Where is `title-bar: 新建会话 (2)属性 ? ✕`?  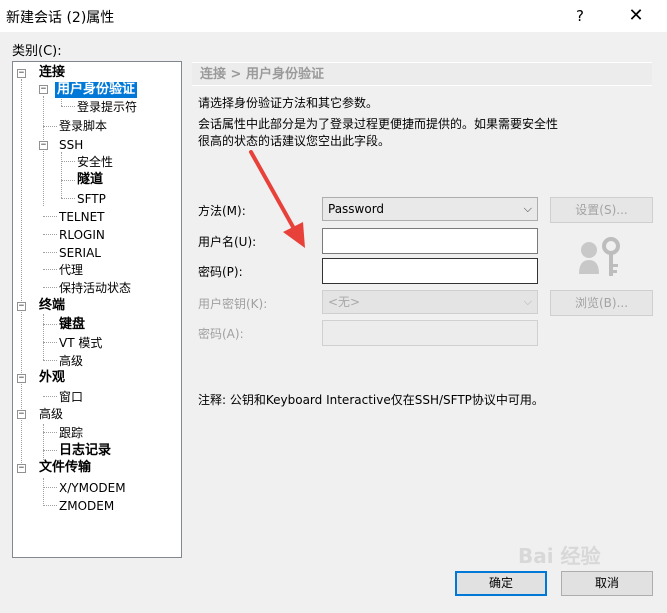
title-bar: 新建会话 (2)属性 ? ✕ is located at coordinates (333, 16).